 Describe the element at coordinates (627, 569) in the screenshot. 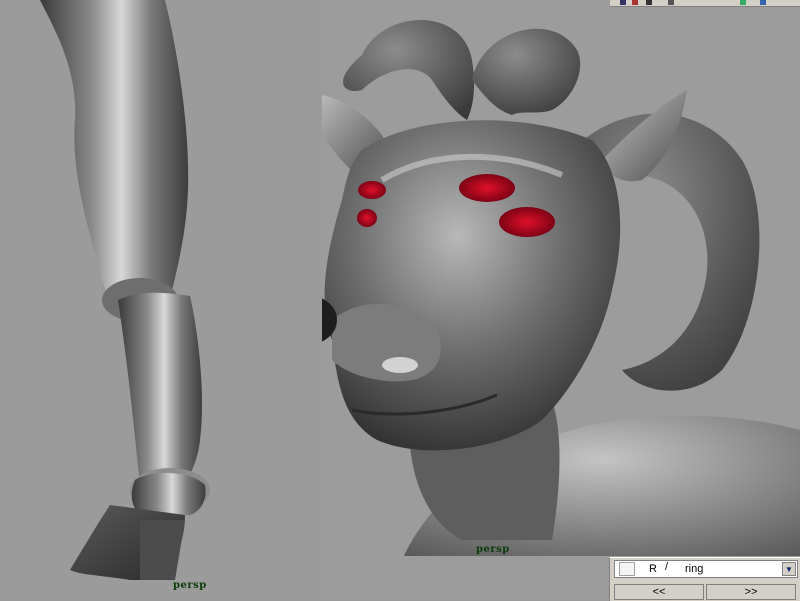

I see `channel-swatch` at that location.